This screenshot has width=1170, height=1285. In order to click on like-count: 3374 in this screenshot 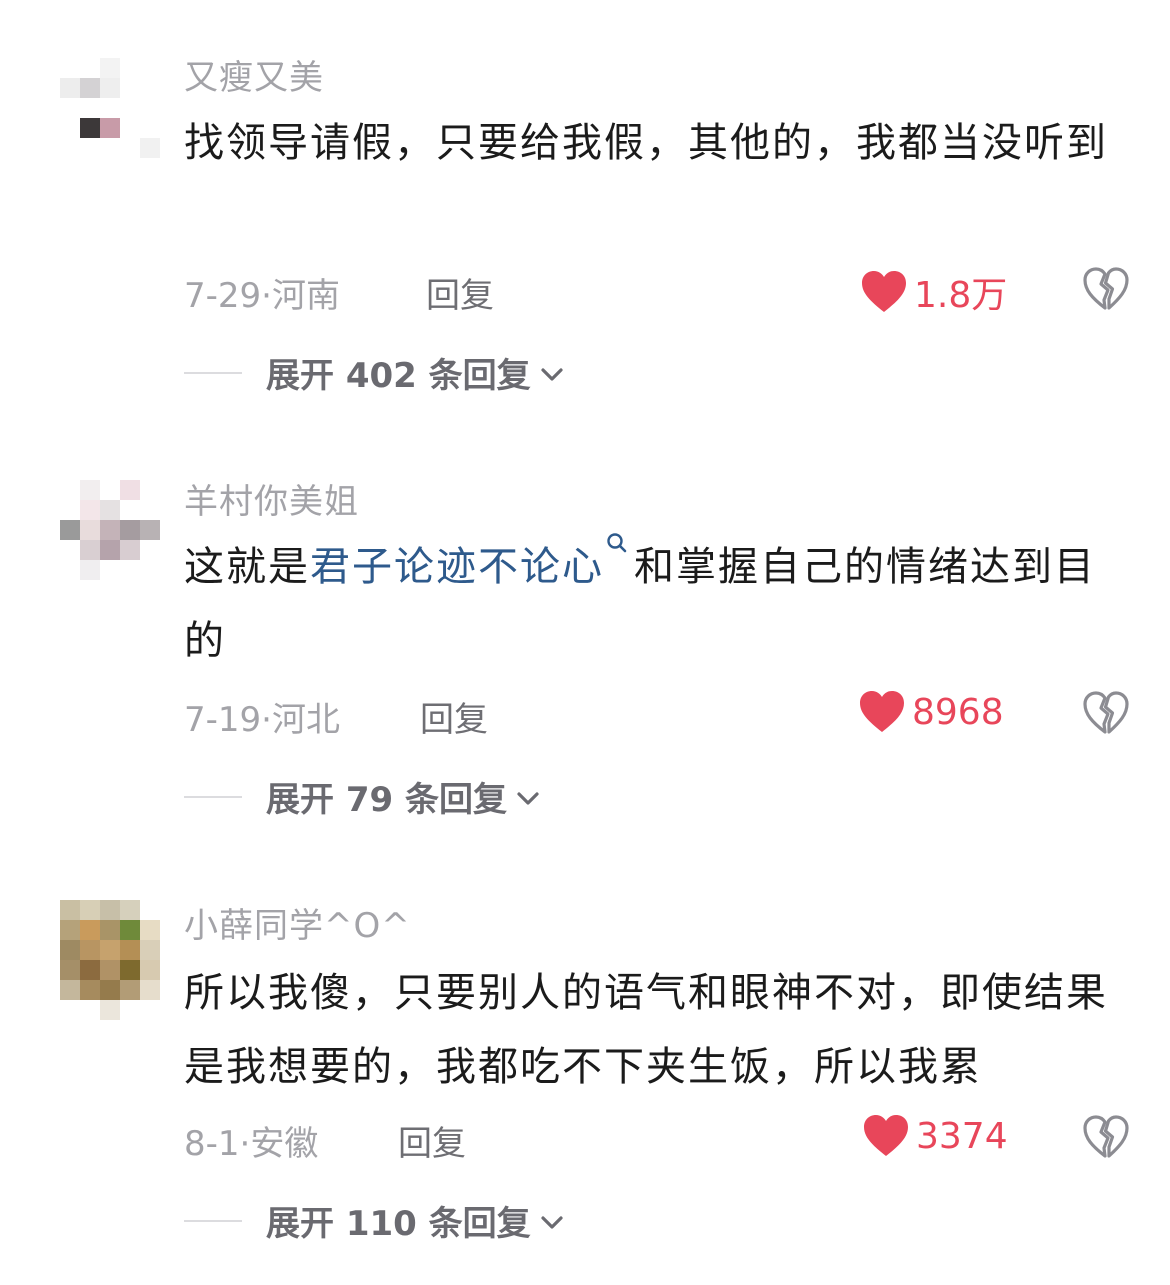, I will do `click(962, 1136)`.